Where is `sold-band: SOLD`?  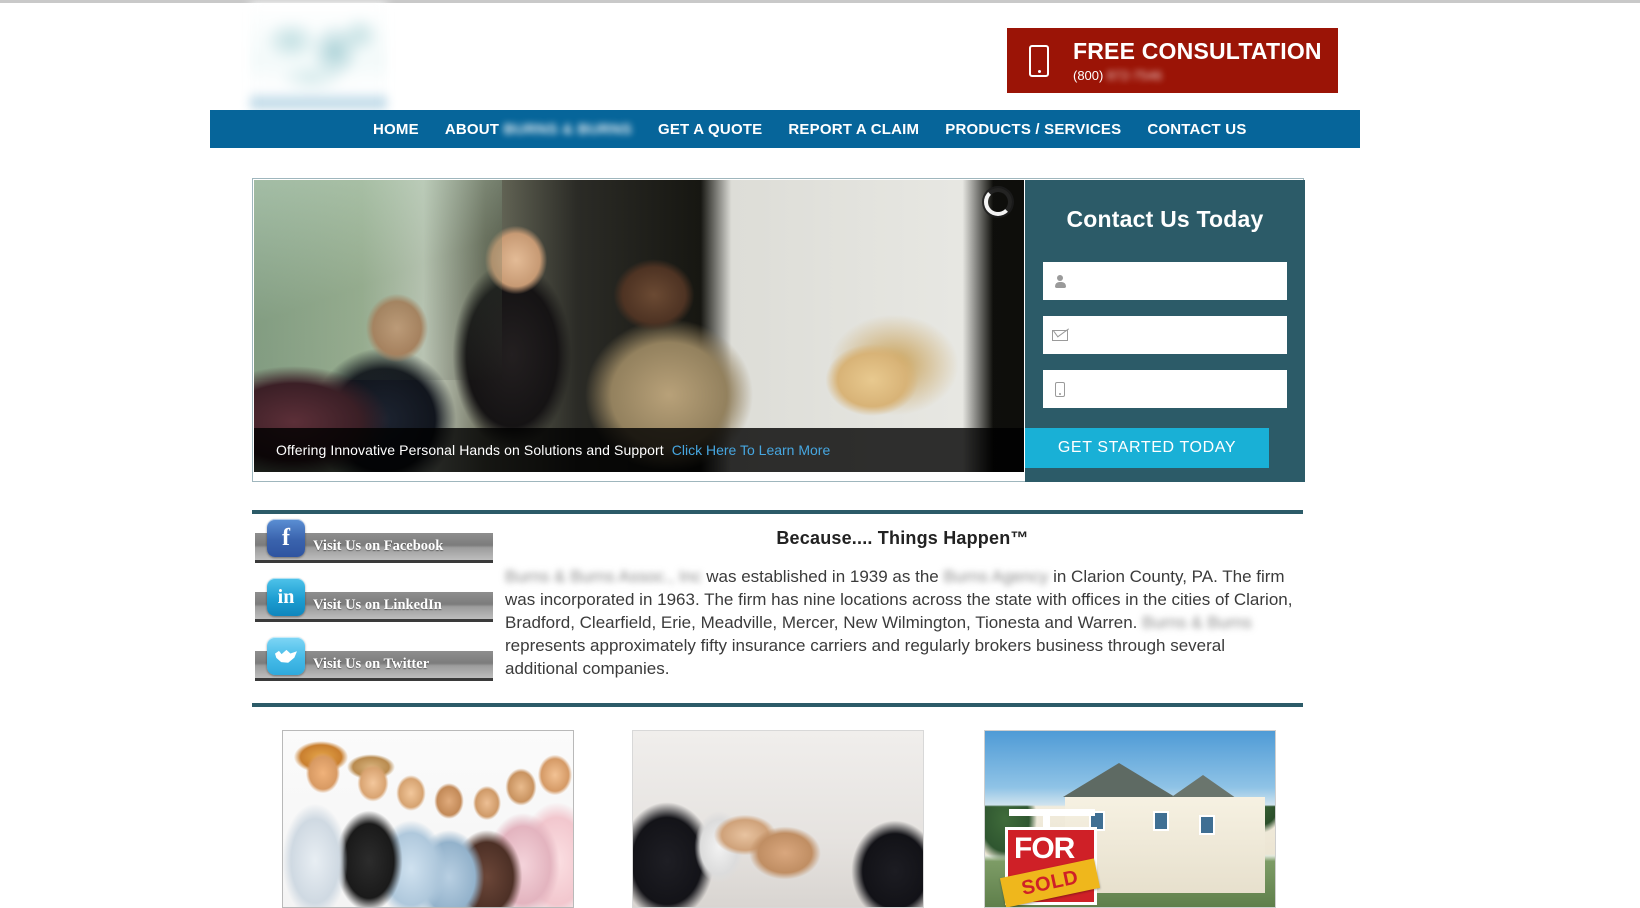
sold-band: SOLD is located at coordinates (1050, 882).